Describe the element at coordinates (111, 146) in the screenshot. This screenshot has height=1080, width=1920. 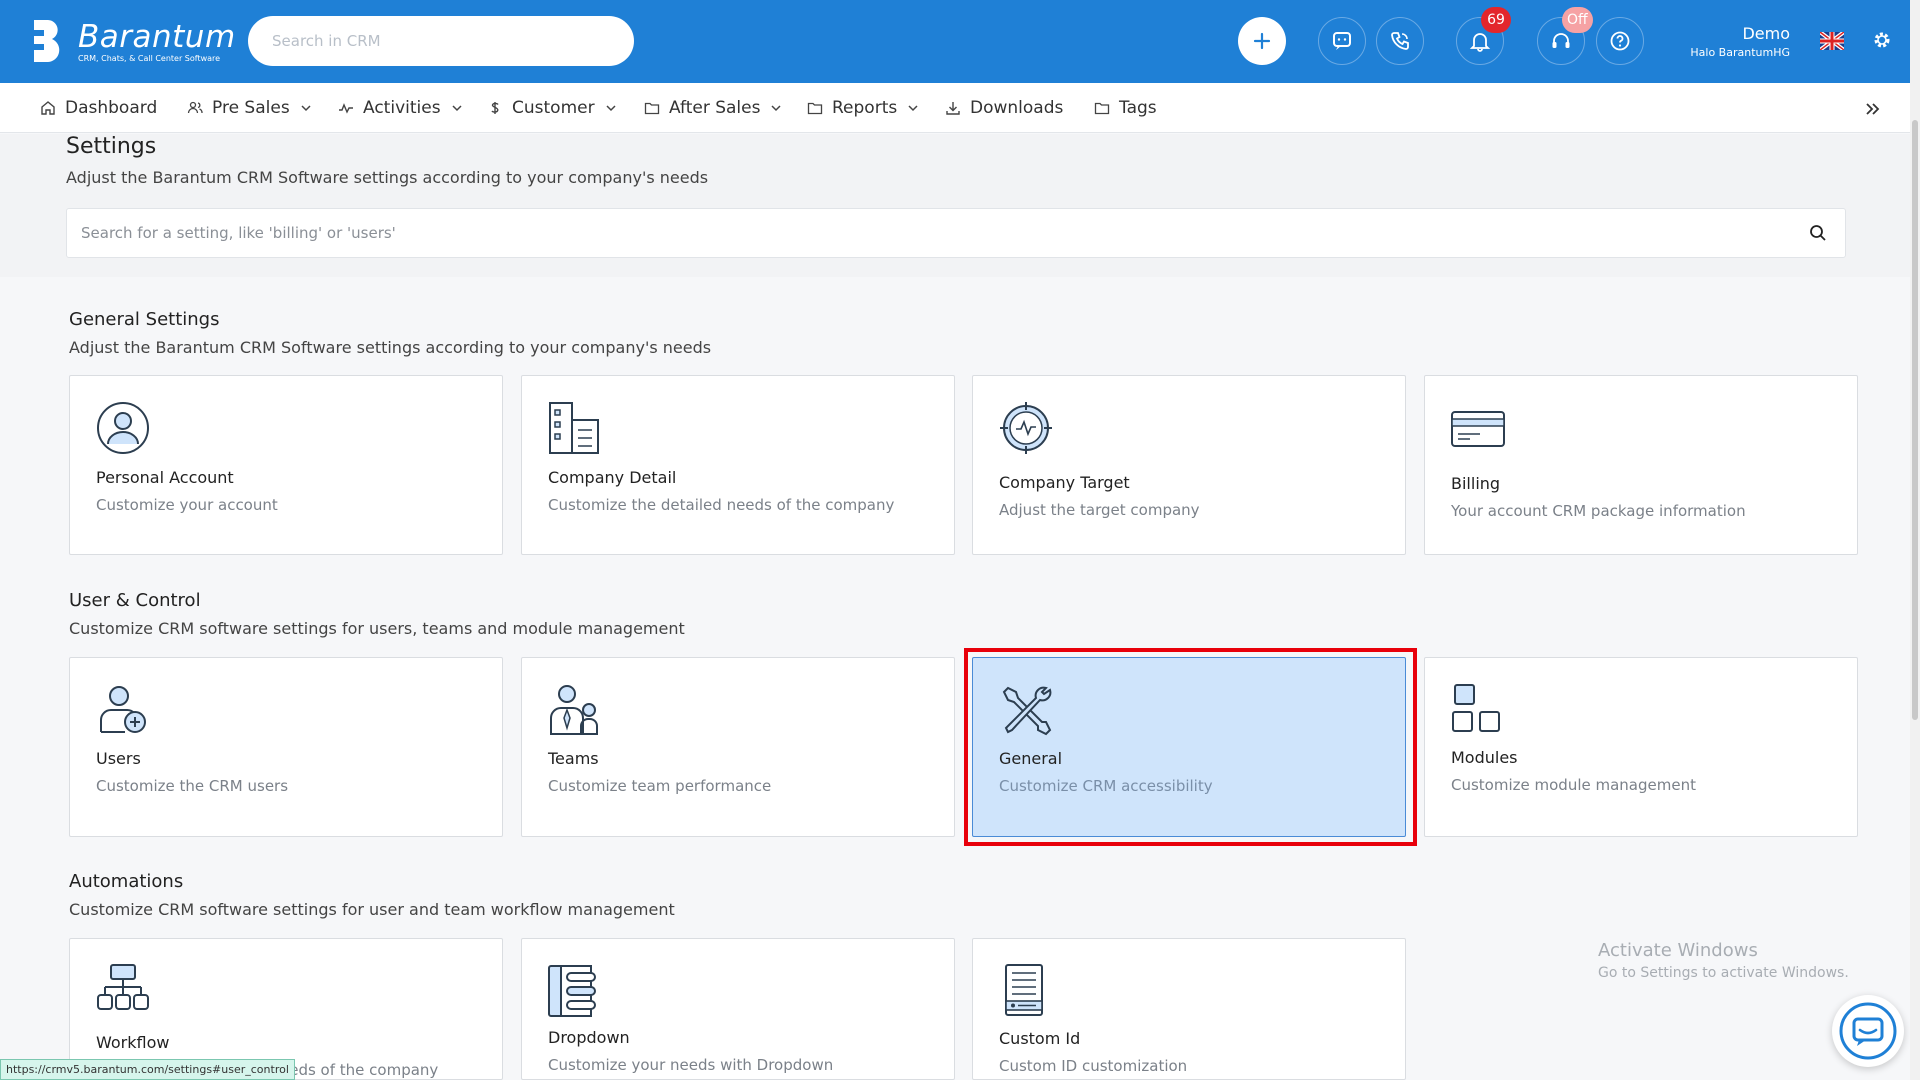
I see `page-title: Settings` at that location.